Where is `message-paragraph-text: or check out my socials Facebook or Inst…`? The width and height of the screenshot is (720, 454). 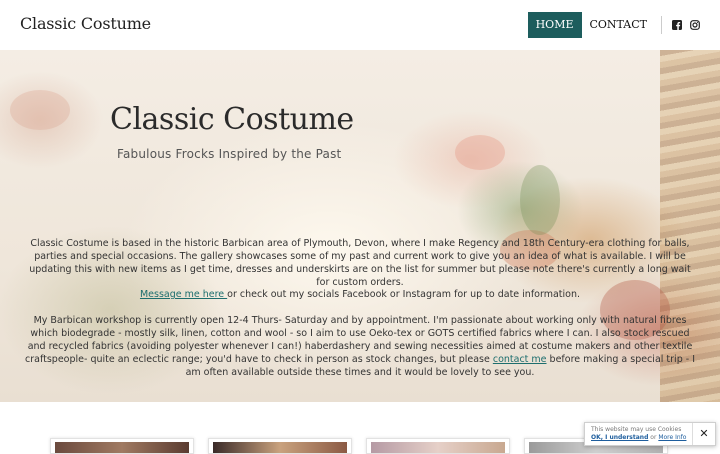 message-paragraph-text: or check out my socials Facebook or Inst… is located at coordinates (404, 294).